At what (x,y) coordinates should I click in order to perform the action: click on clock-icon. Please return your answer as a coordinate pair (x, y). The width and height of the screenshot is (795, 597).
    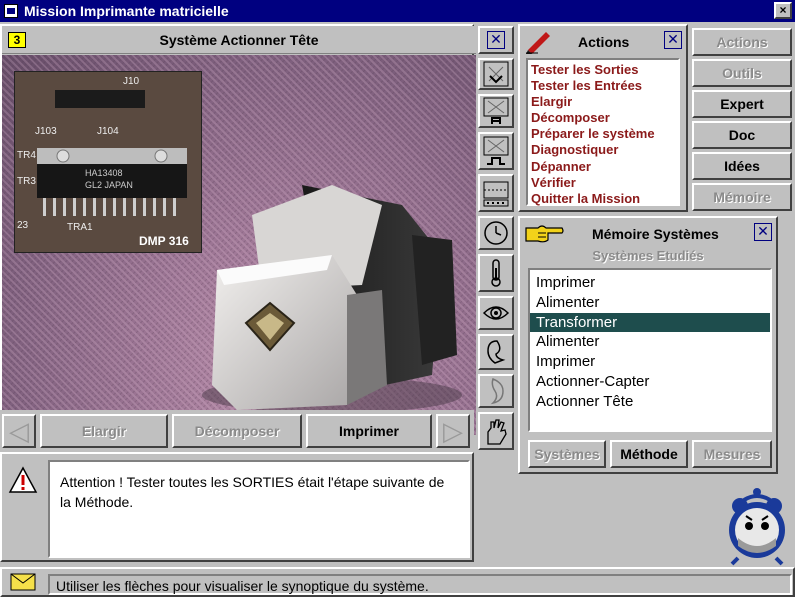
    Looking at the image, I should click on (496, 233).